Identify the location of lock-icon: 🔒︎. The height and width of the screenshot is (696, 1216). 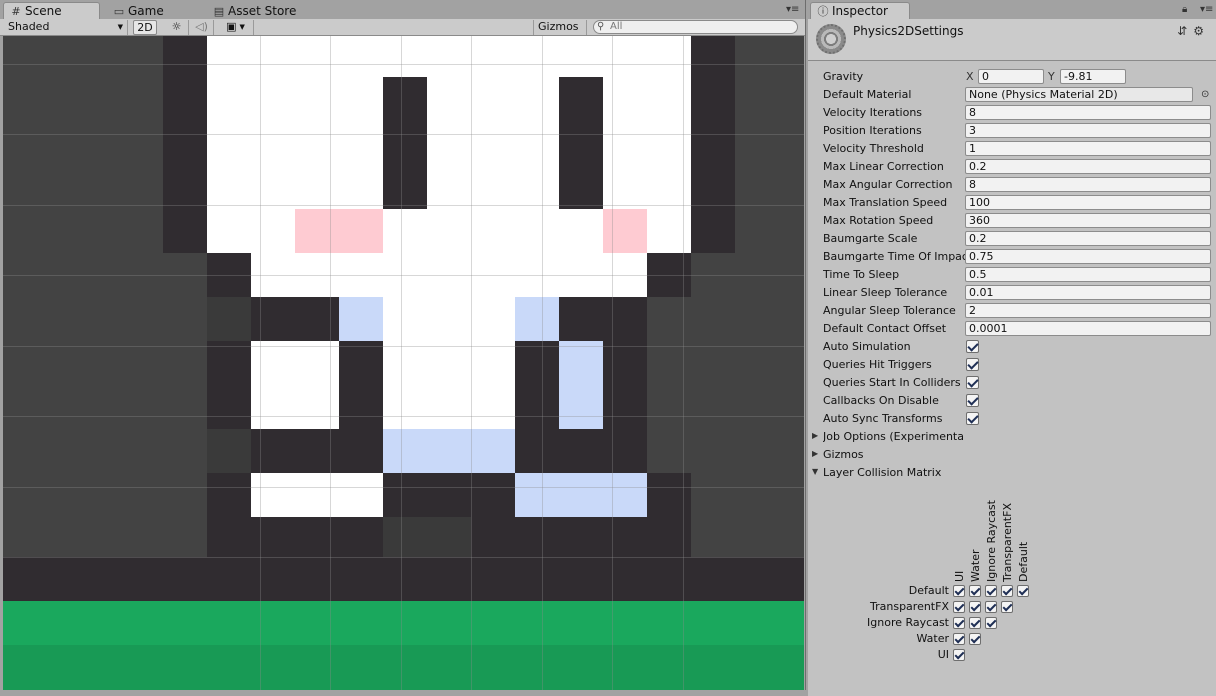
(1184, 9).